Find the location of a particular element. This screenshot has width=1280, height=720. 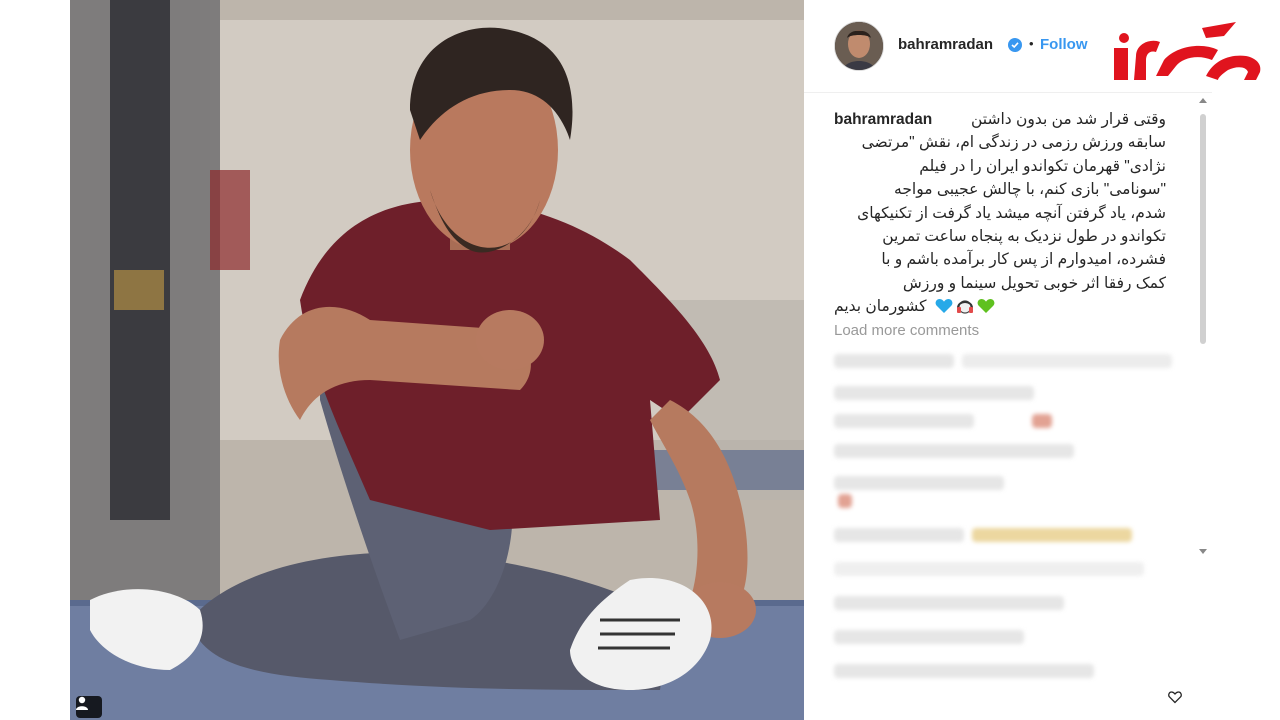

scroll-down-arrow is located at coordinates (1203, 551).